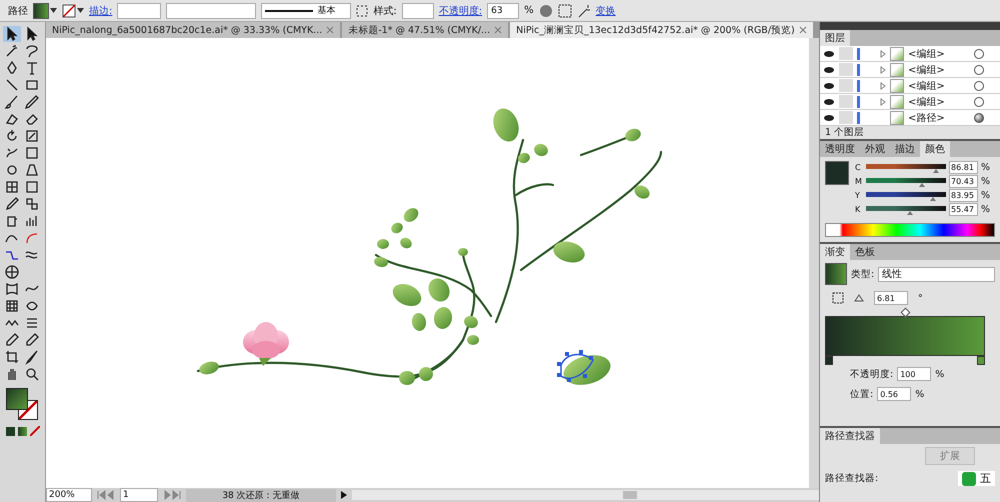 This screenshot has width=1000, height=502. I want to click on color-mode-icon, so click(10, 431).